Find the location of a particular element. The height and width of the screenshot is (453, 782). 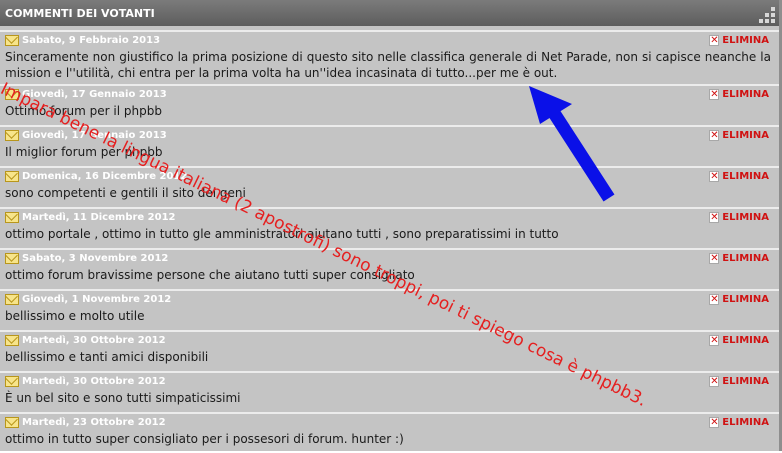

comment-meta: Giovedì, 17 Gennaio 2013 is located at coordinates (392, 94).